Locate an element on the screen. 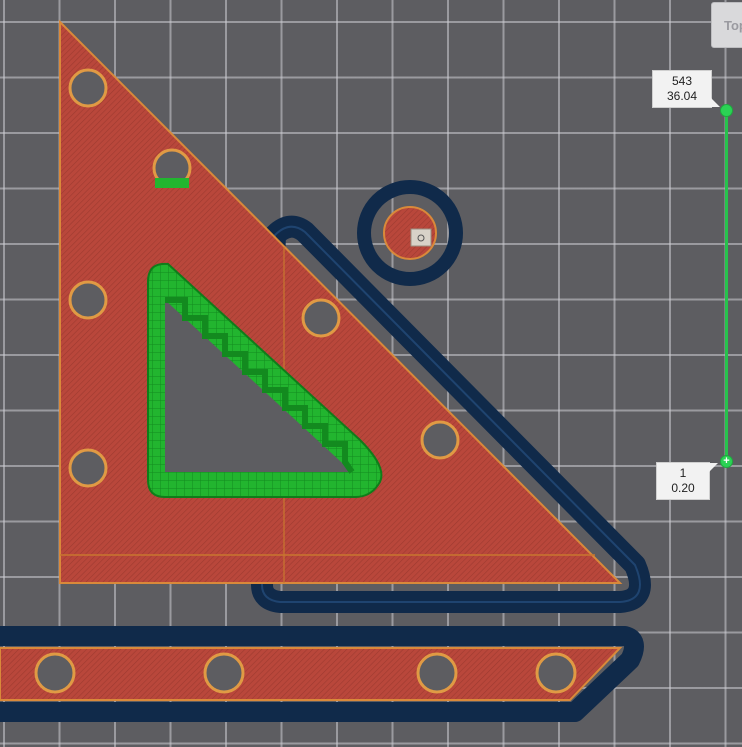 Image resolution: width=742 pixels, height=747 pixels. top-layer-height: 36.04 is located at coordinates (682, 96).